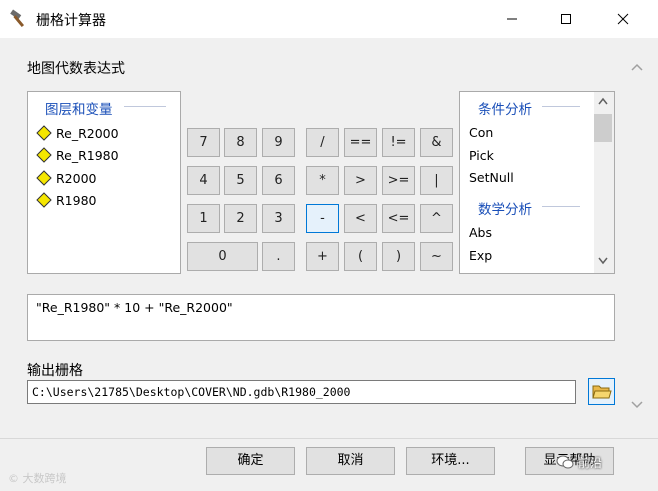 The height and width of the screenshot is (491, 658). What do you see at coordinates (203, 142) in the screenshot?
I see `key-7: 7` at bounding box center [203, 142].